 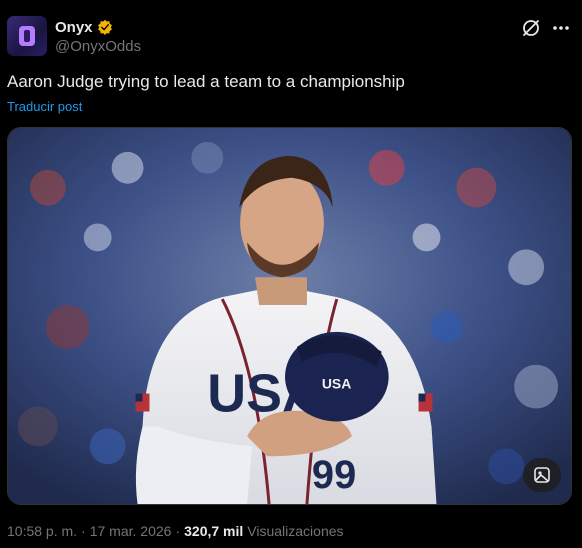 I want to click on views-label: Visualizaciones, so click(x=295, y=531).